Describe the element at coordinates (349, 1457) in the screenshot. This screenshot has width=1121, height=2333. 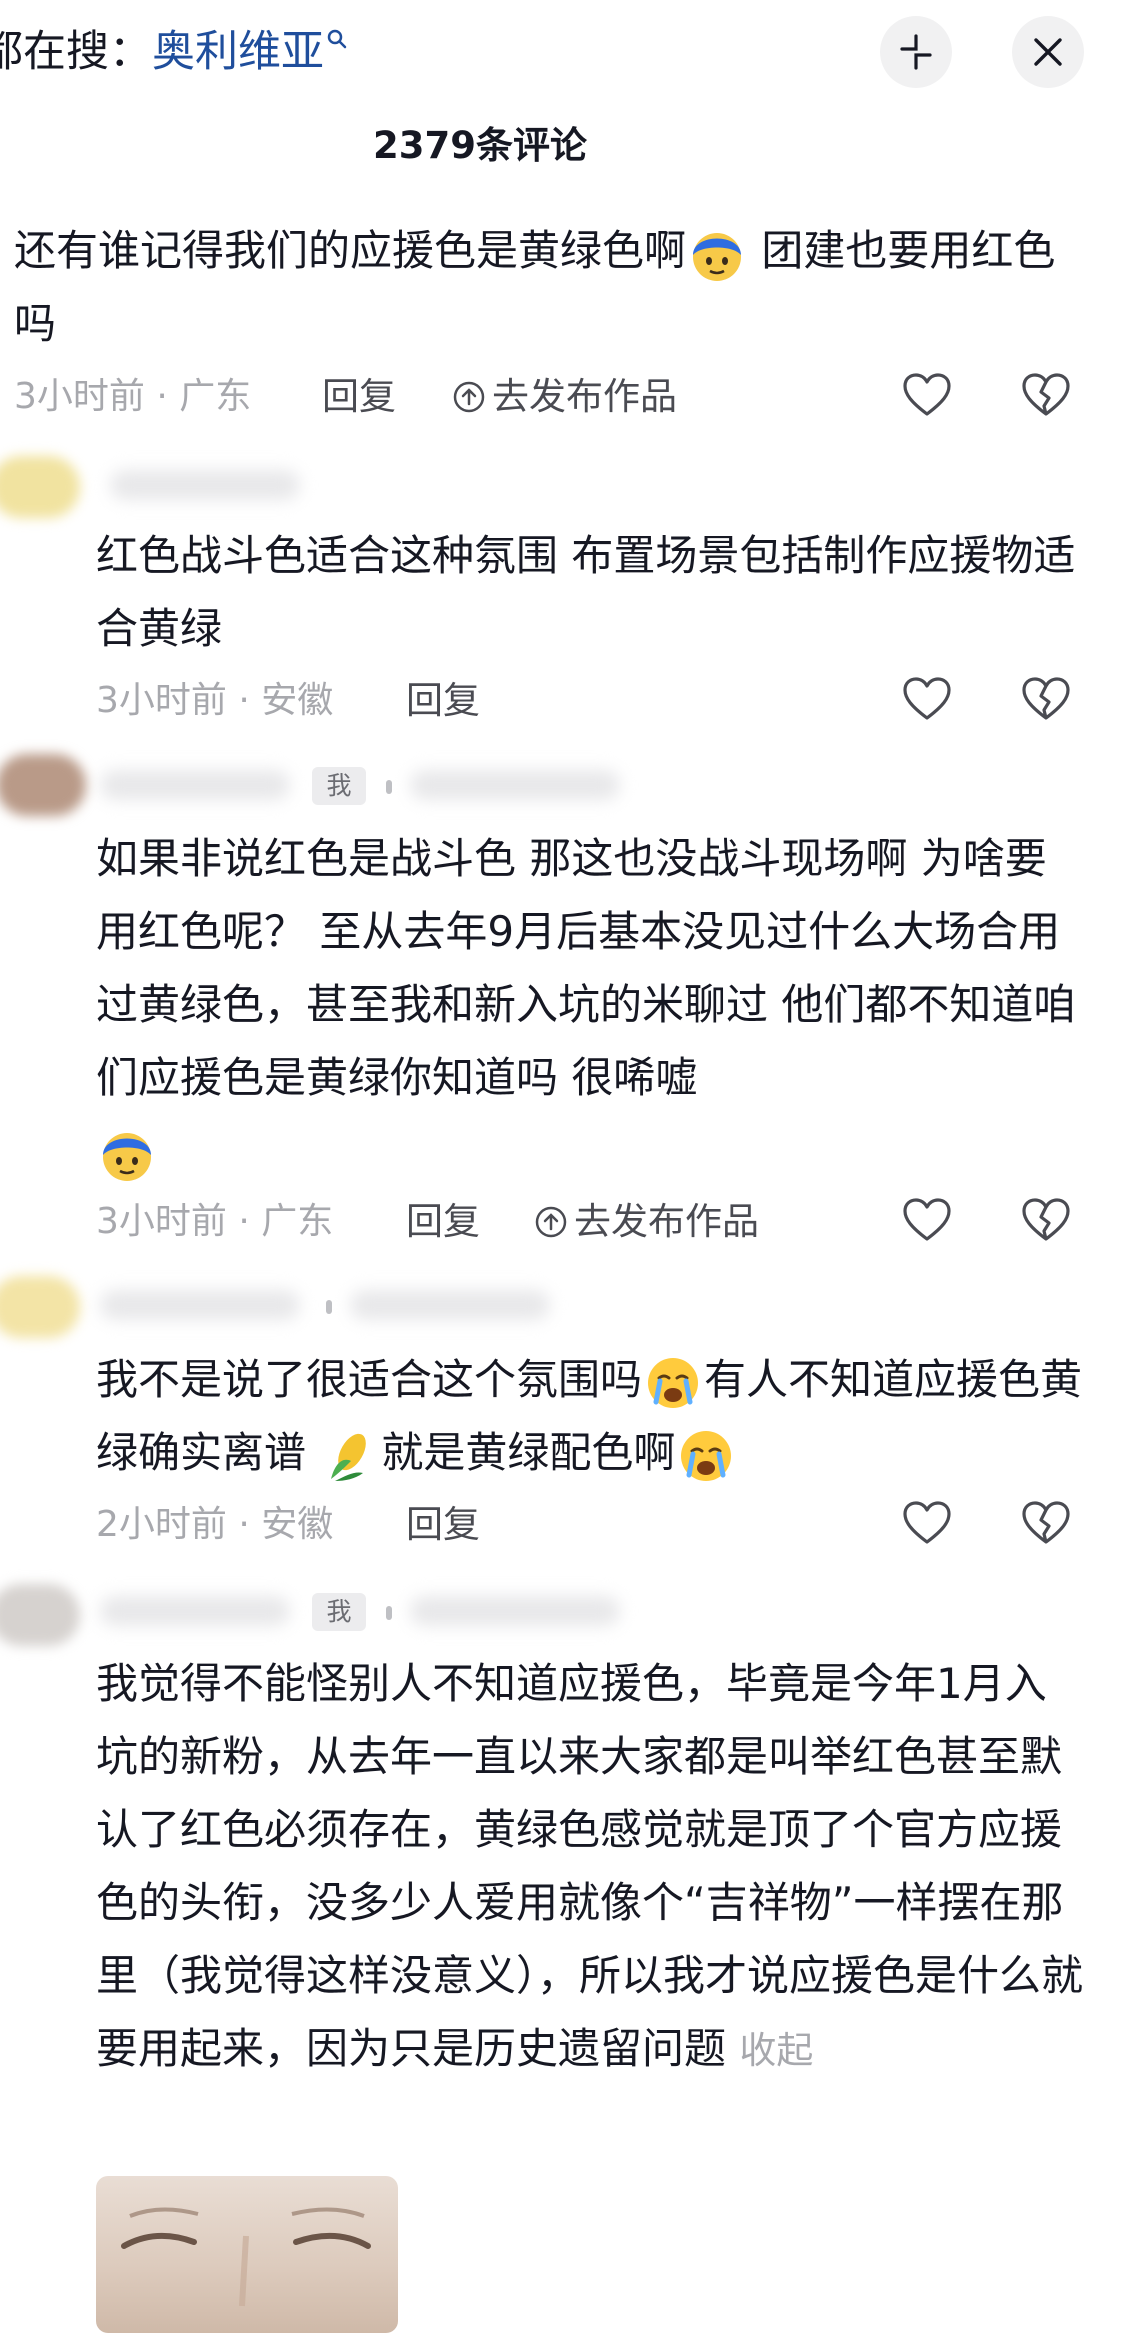
I see `corn-emoji` at that location.